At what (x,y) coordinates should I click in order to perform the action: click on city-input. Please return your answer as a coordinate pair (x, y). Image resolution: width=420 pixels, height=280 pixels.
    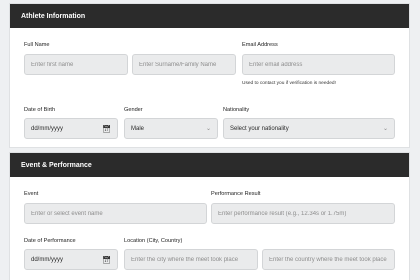
    Looking at the image, I should click on (191, 259).